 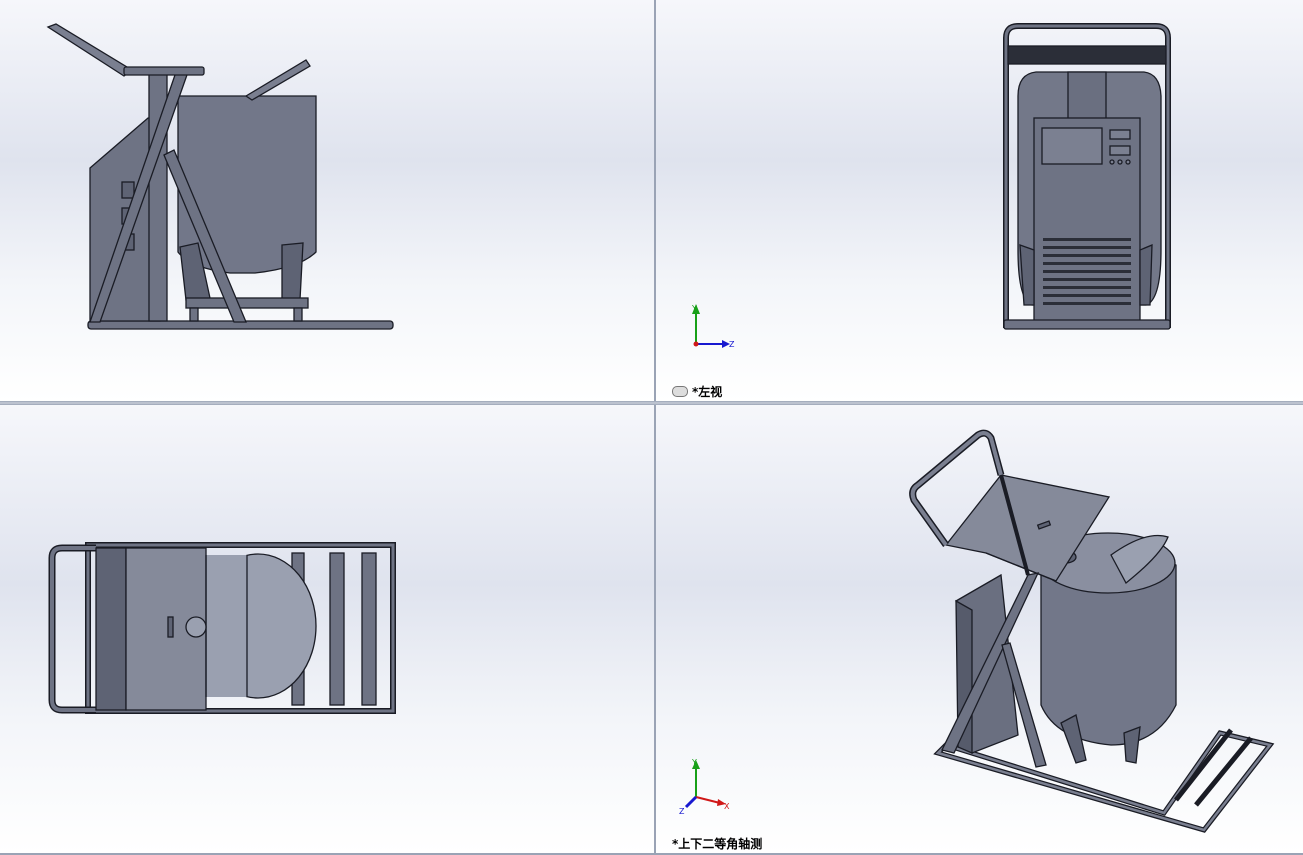 What do you see at coordinates (651, 403) in the screenshot?
I see `horizontal-viewport-splitter` at bounding box center [651, 403].